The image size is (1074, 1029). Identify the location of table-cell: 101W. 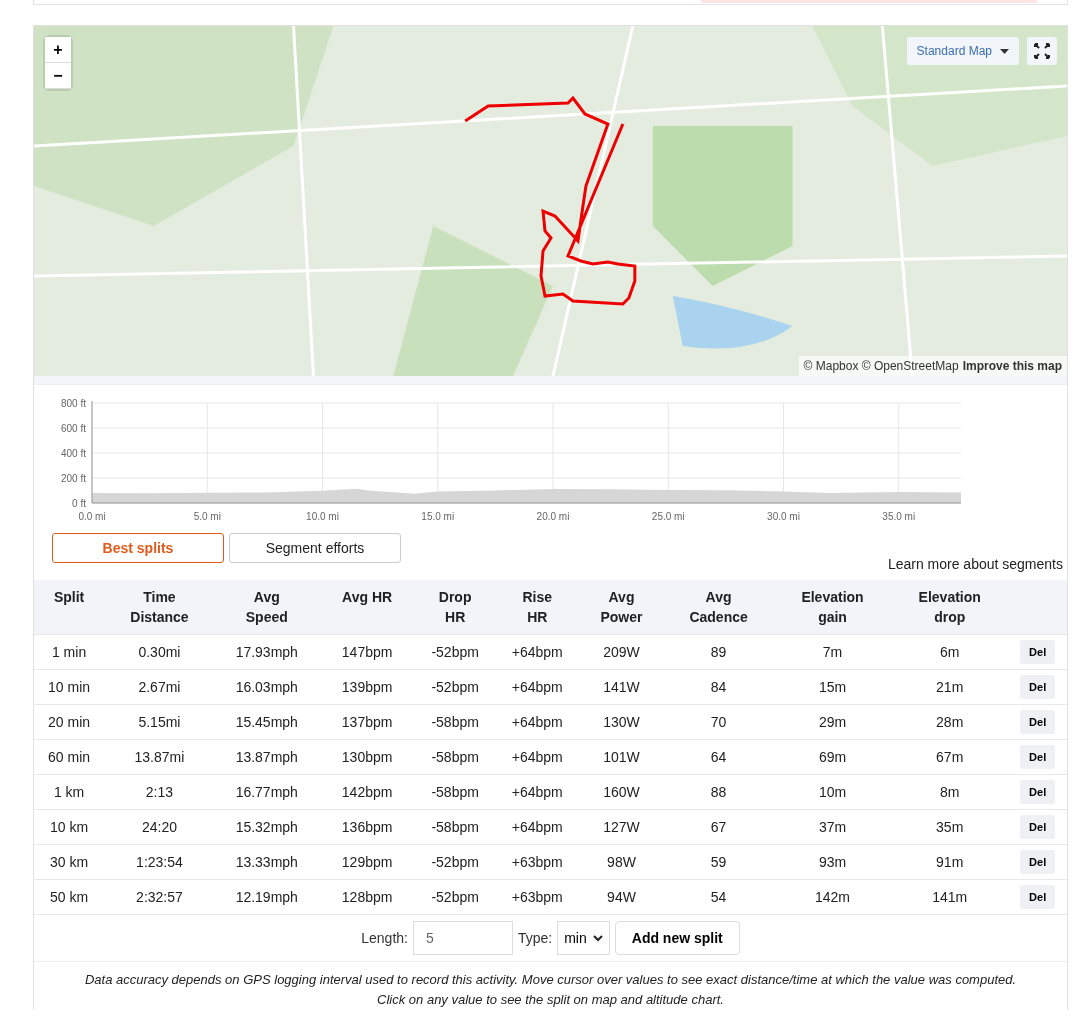
(621, 757).